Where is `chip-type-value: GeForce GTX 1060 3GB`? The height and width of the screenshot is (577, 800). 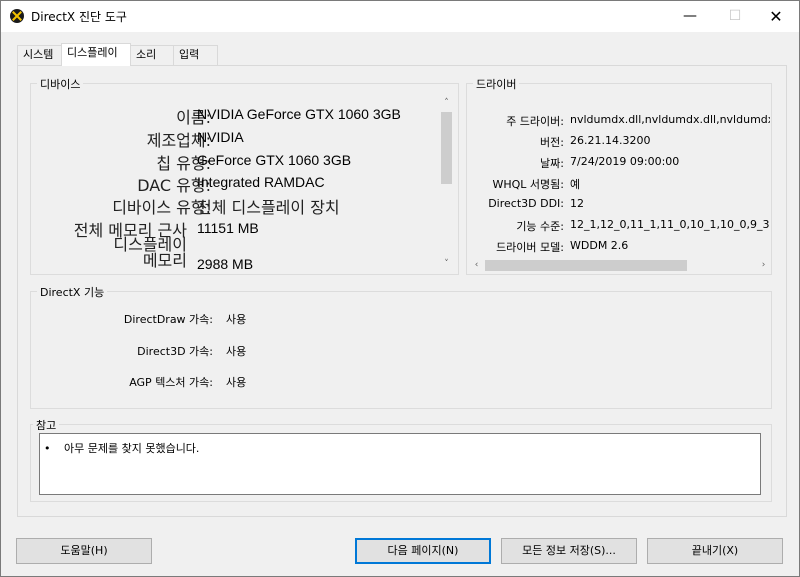
chip-type-value: GeForce GTX 1060 3GB is located at coordinates (274, 160).